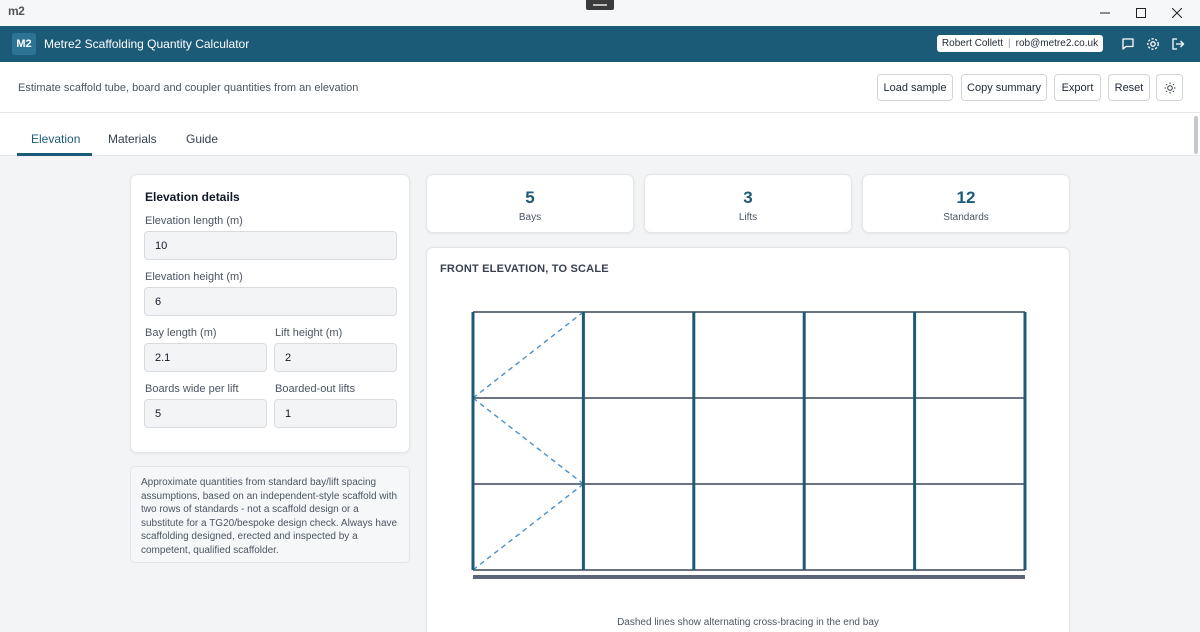 This screenshot has height=632, width=1200. I want to click on tab-elevation: Elevation, so click(55, 139).